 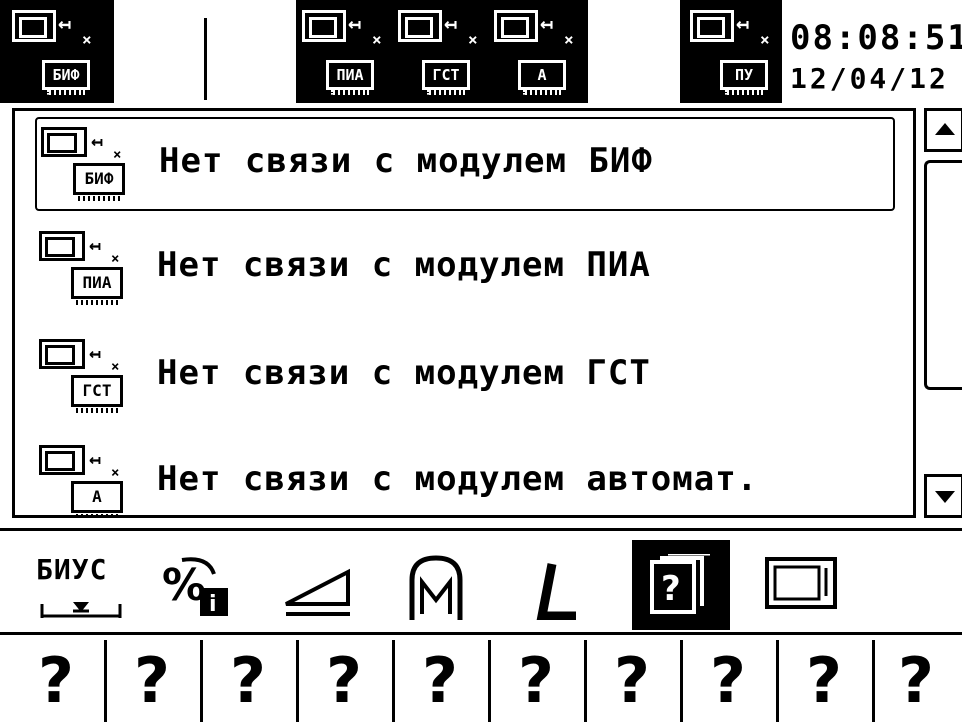 What do you see at coordinates (213, 604) in the screenshot?
I see `svg-text: i` at bounding box center [213, 604].